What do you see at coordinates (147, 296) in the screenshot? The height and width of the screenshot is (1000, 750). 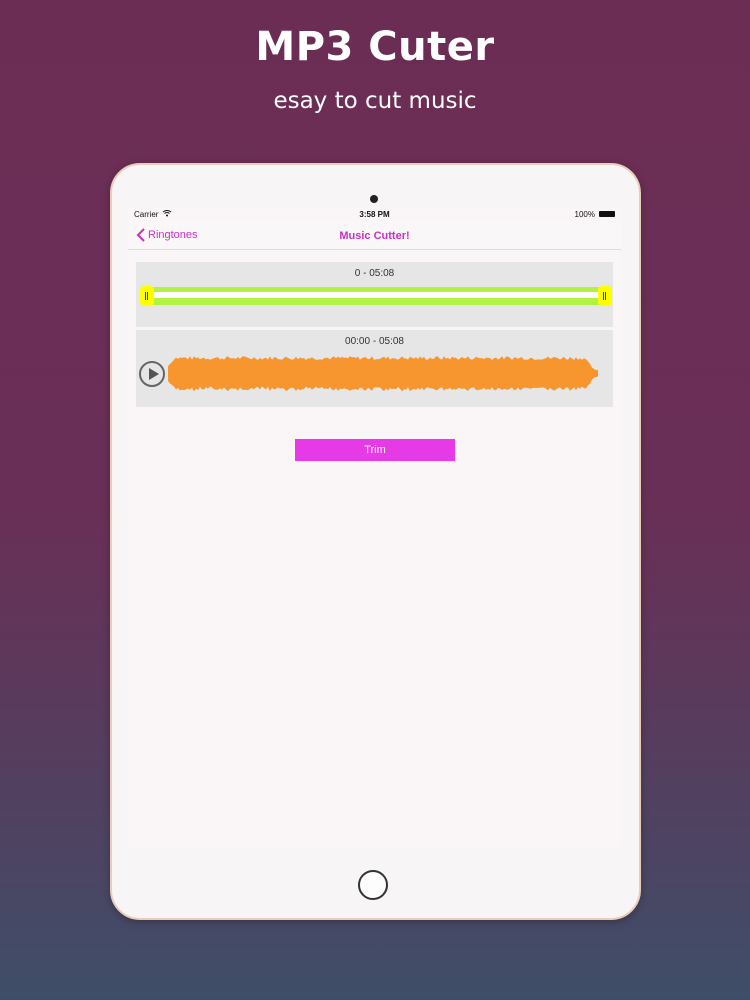 I see `range-start-handle` at bounding box center [147, 296].